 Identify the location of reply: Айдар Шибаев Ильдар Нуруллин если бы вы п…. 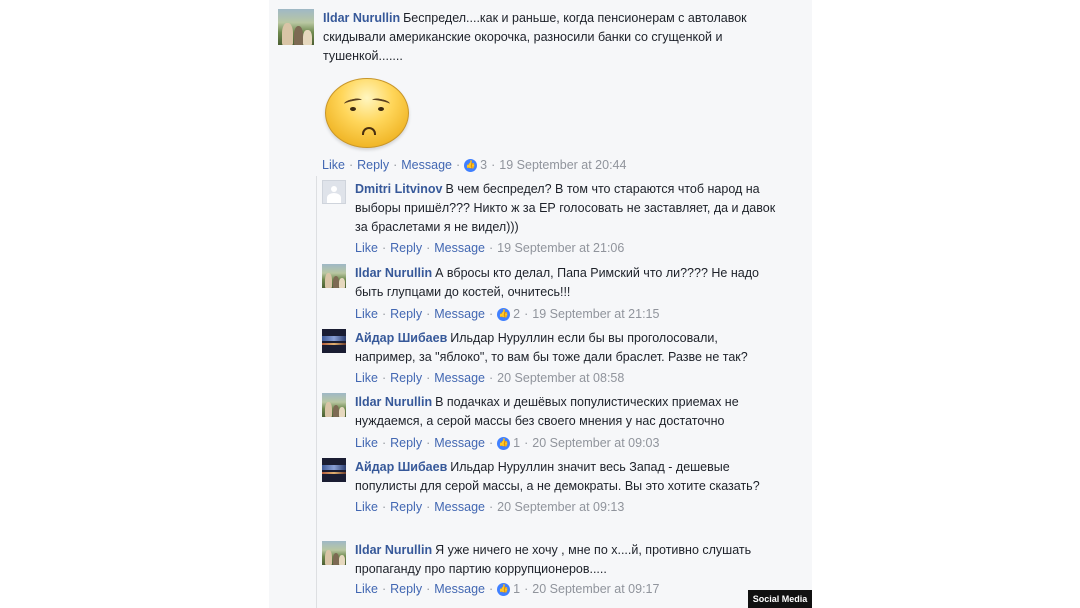
(552, 358).